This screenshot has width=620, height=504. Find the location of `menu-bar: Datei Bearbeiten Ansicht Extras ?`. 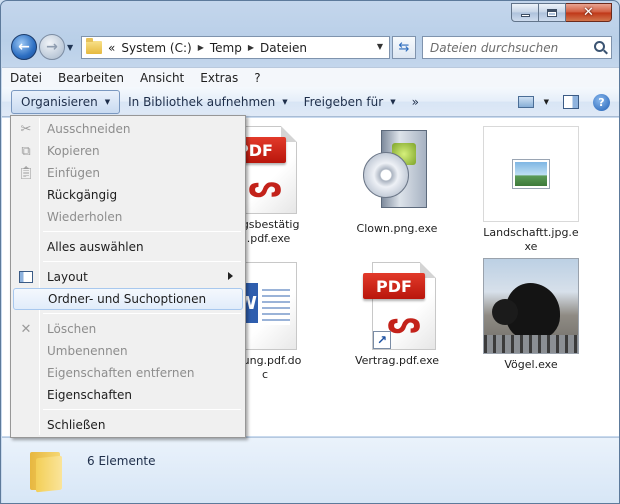

menu-bar: Datei Bearbeiten Ansicht Extras ? is located at coordinates (310, 77).